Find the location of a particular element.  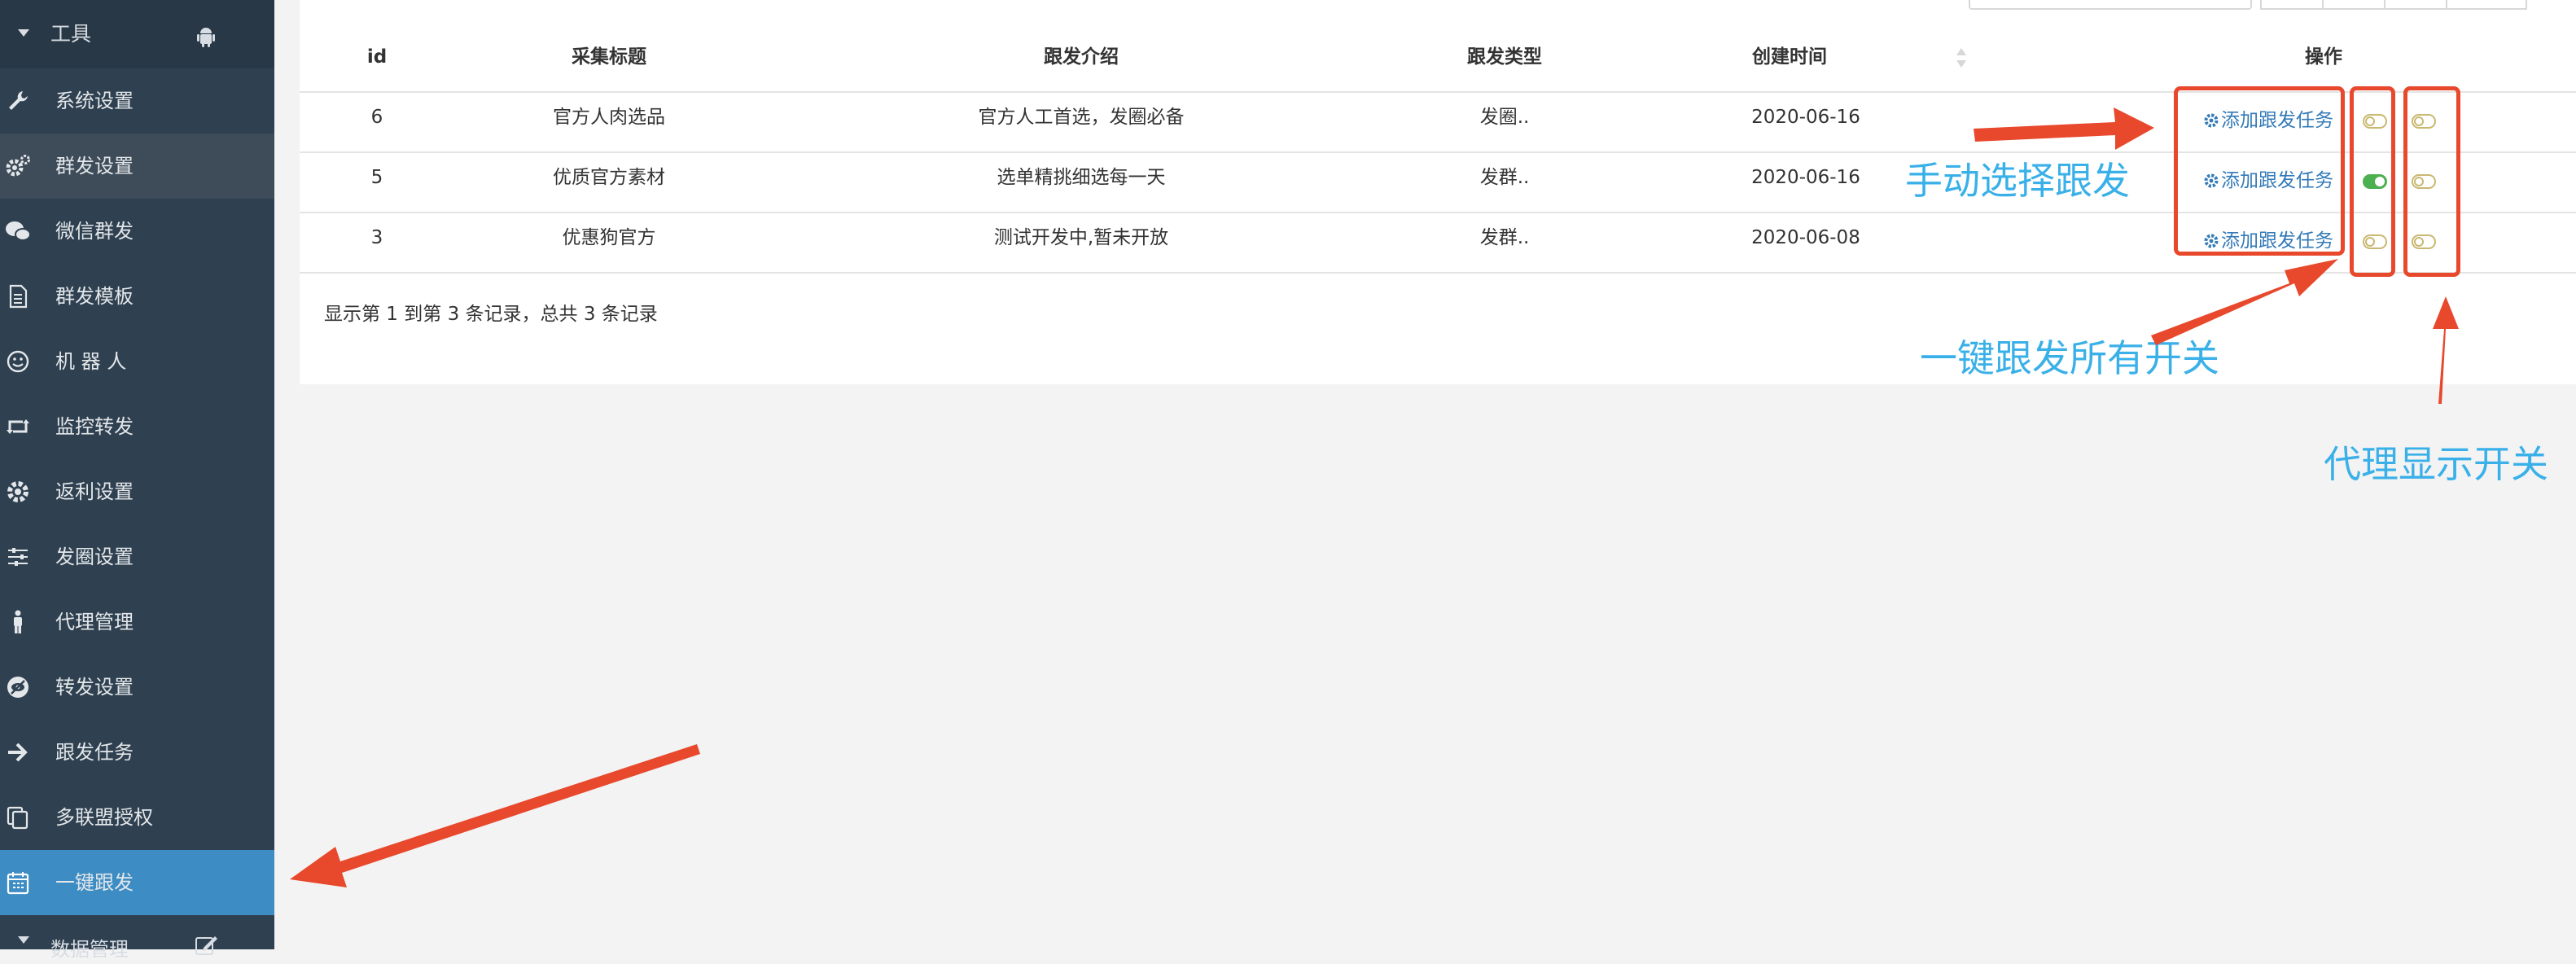

cell-intro: 选单精挑细选每一天 is located at coordinates (1081, 177).